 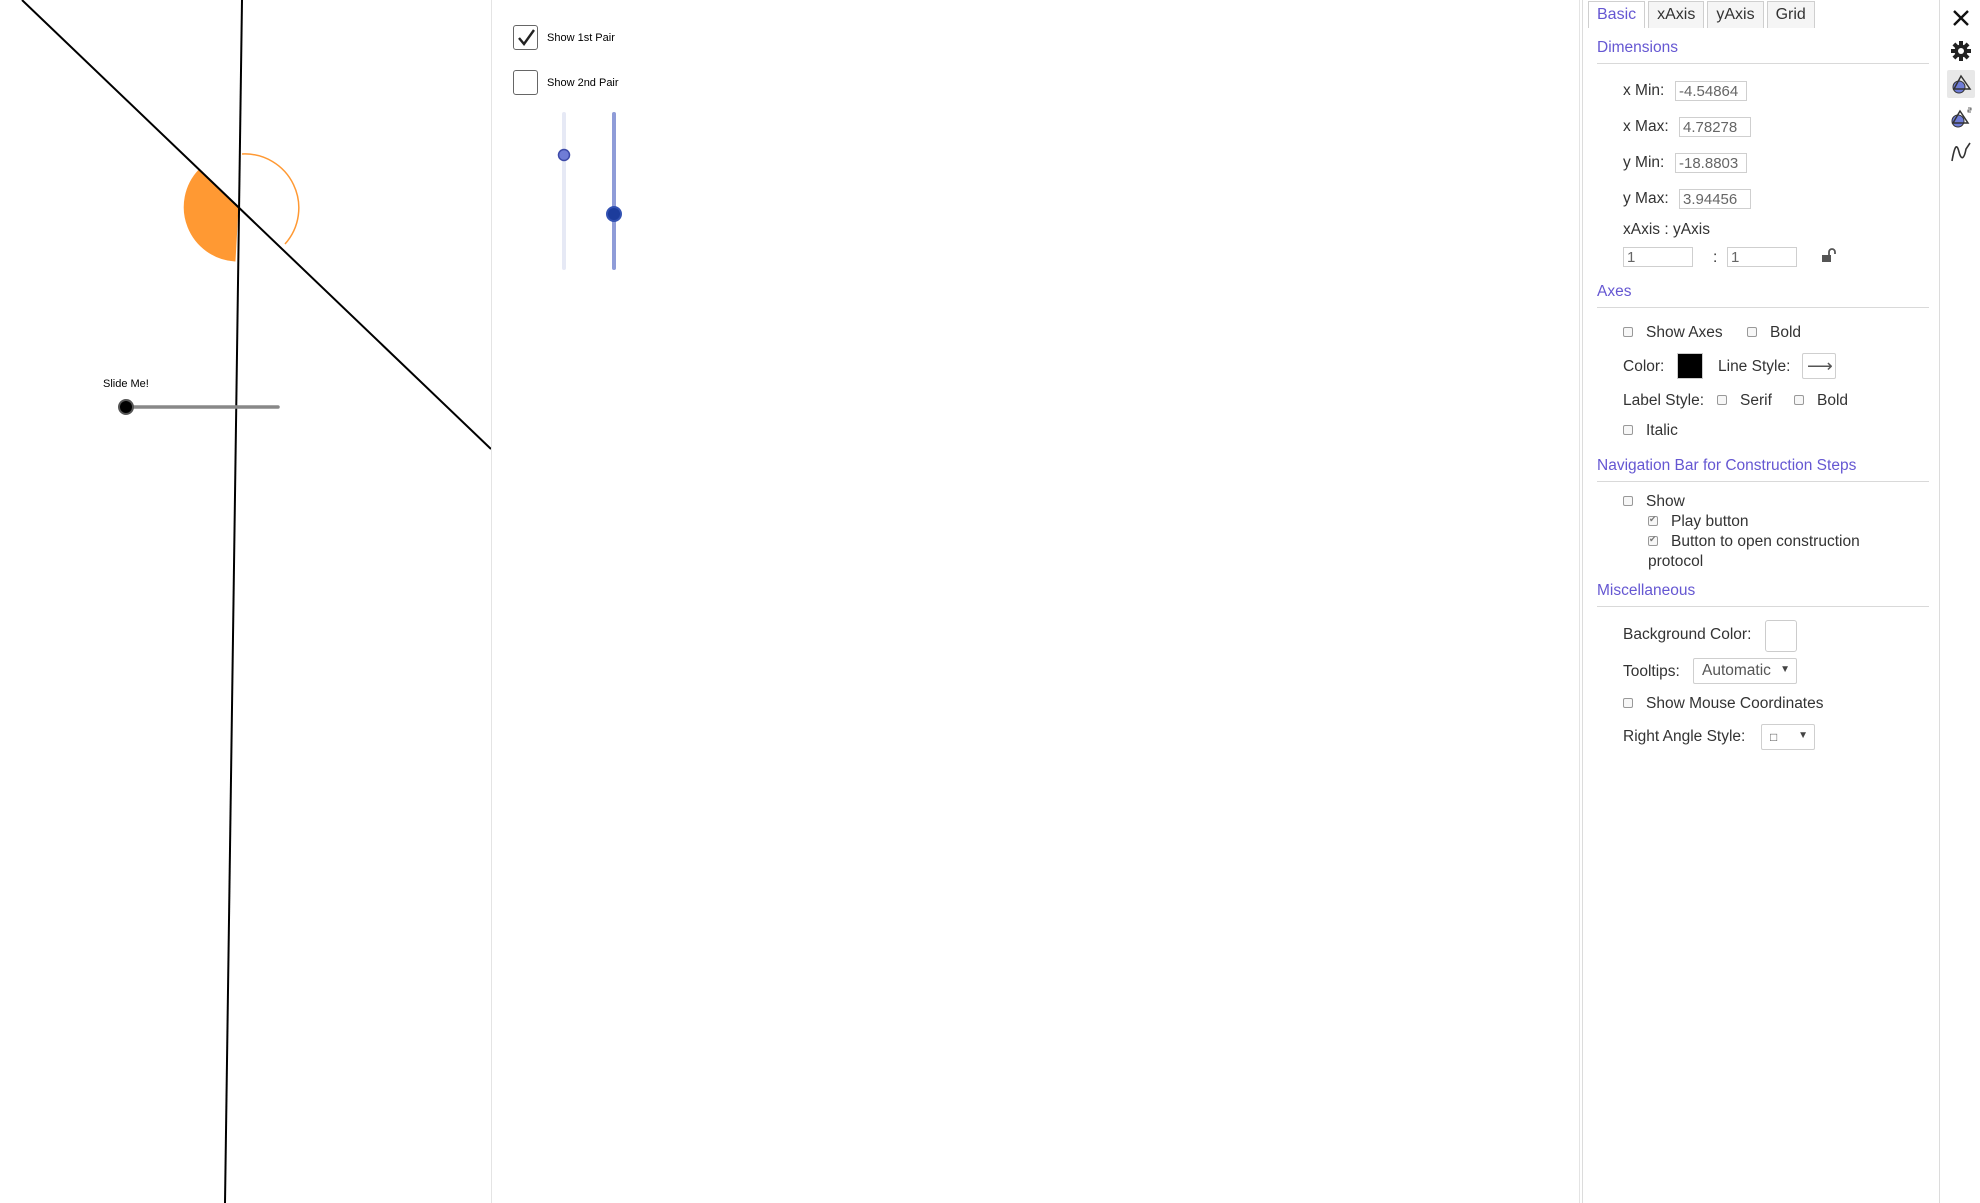 I want to click on serif-label: Serif, so click(x=1756, y=400).